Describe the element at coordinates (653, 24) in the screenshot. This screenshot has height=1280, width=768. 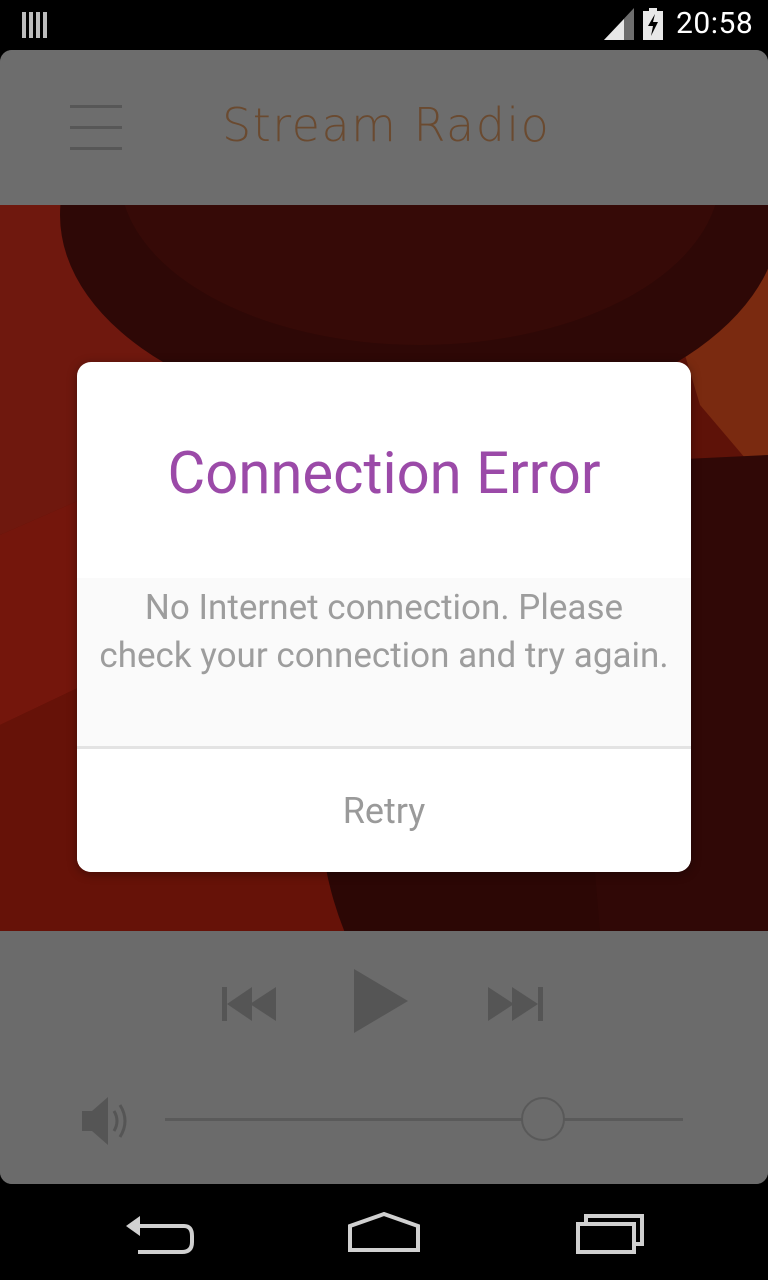
I see `battery-charging-icon` at that location.